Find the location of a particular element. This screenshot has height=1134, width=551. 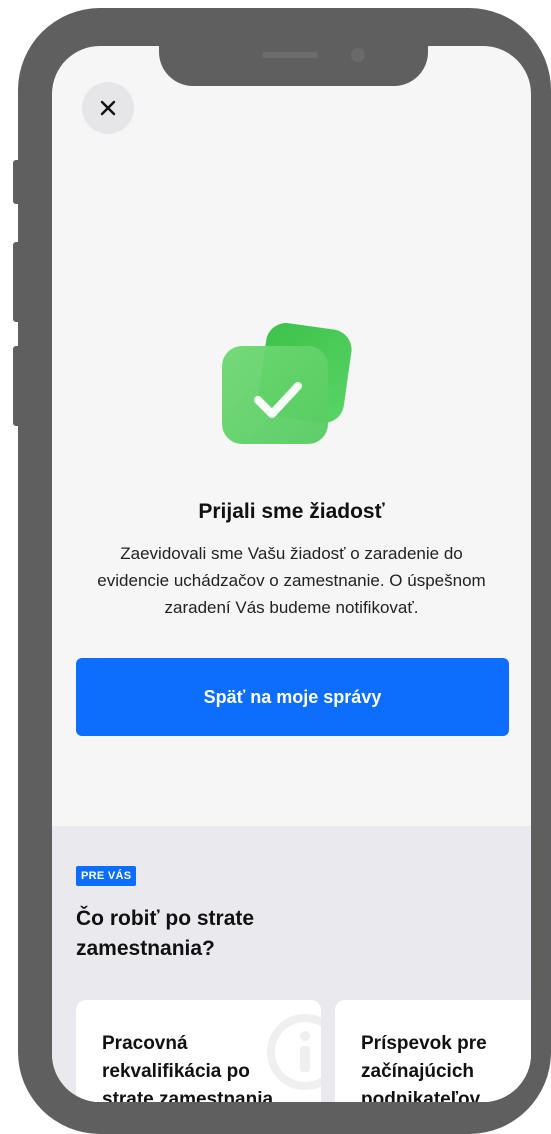

card-title: Príspevok pre začínajúcich podnikateľov is located at coordinates (424, 1067).